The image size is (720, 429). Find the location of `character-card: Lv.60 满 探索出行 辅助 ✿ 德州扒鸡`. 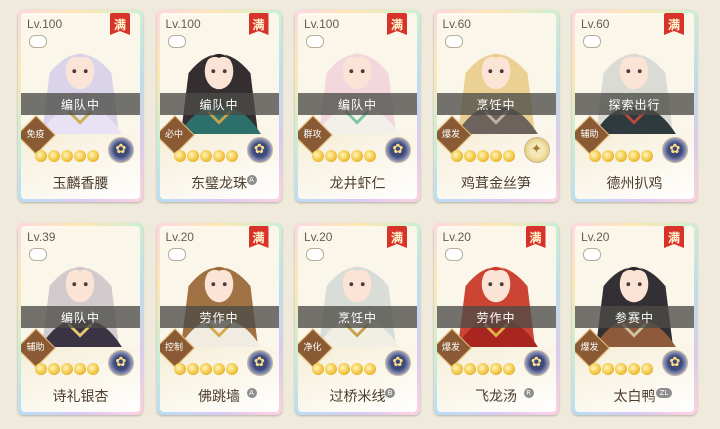

character-card: Lv.60 满 探索出行 辅助 ✿ 德州扒鸡 is located at coordinates (634, 106).